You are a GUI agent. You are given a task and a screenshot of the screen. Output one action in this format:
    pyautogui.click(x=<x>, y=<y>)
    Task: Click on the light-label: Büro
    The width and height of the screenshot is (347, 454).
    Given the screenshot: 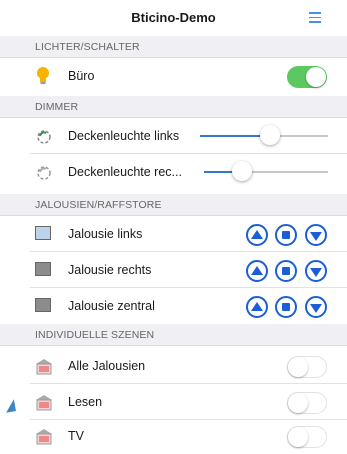 What is the action you would take?
    pyautogui.click(x=81, y=76)
    